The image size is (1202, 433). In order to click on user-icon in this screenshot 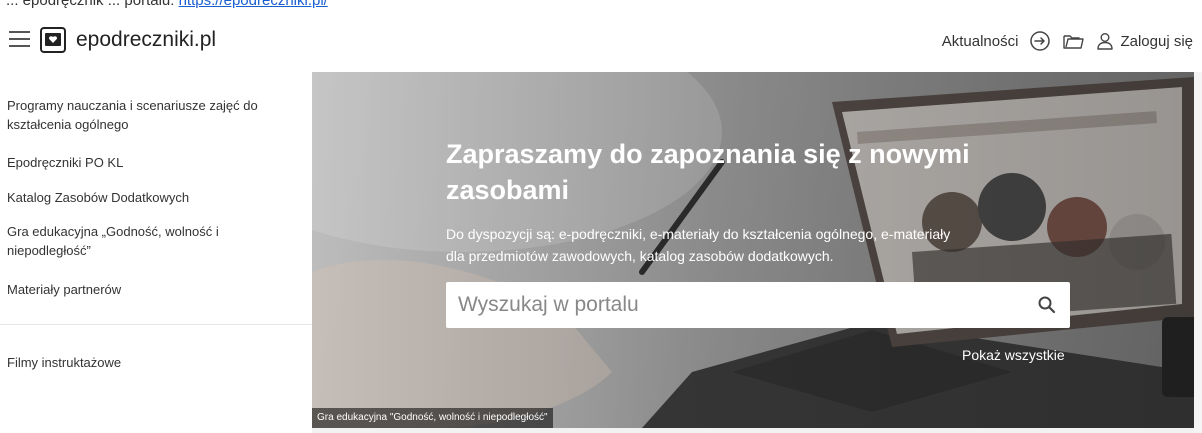, I will do `click(1105, 41)`.